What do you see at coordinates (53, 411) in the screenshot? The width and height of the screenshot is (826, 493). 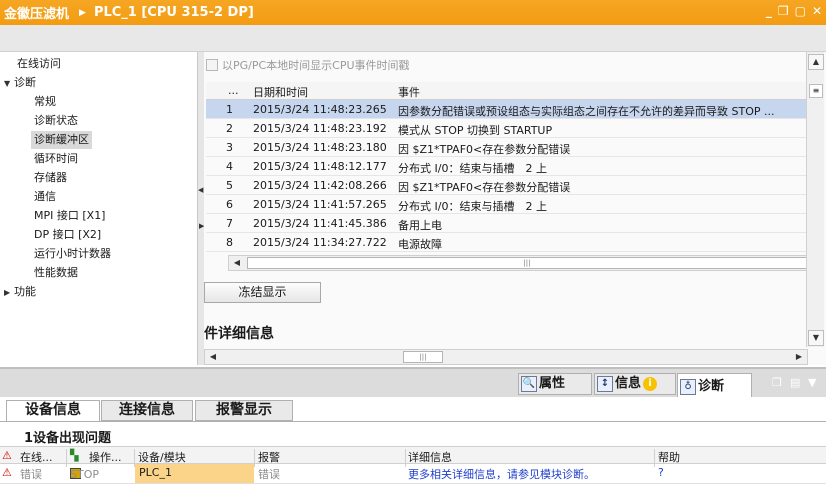 I see `tab-device-info: 设备信息` at bounding box center [53, 411].